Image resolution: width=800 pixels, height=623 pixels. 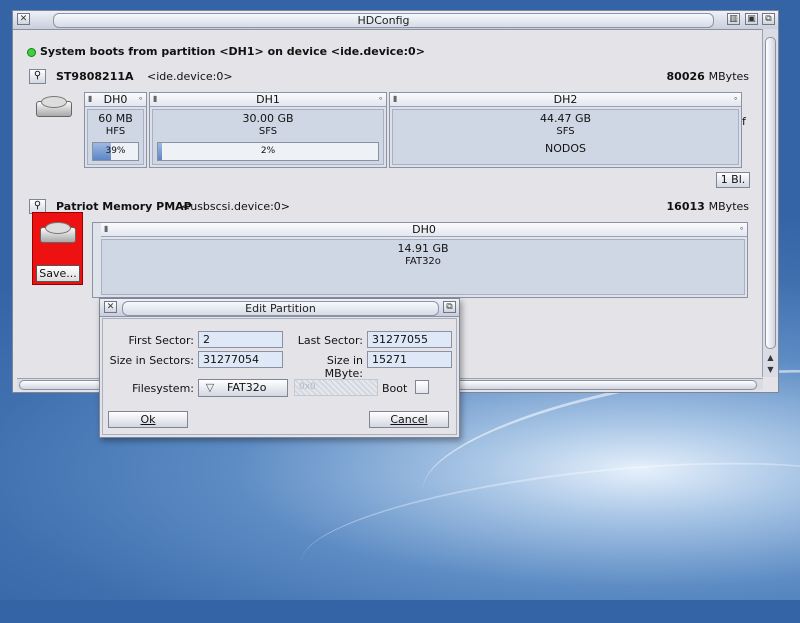 I want to click on partition-name: DH1, so click(x=268, y=99).